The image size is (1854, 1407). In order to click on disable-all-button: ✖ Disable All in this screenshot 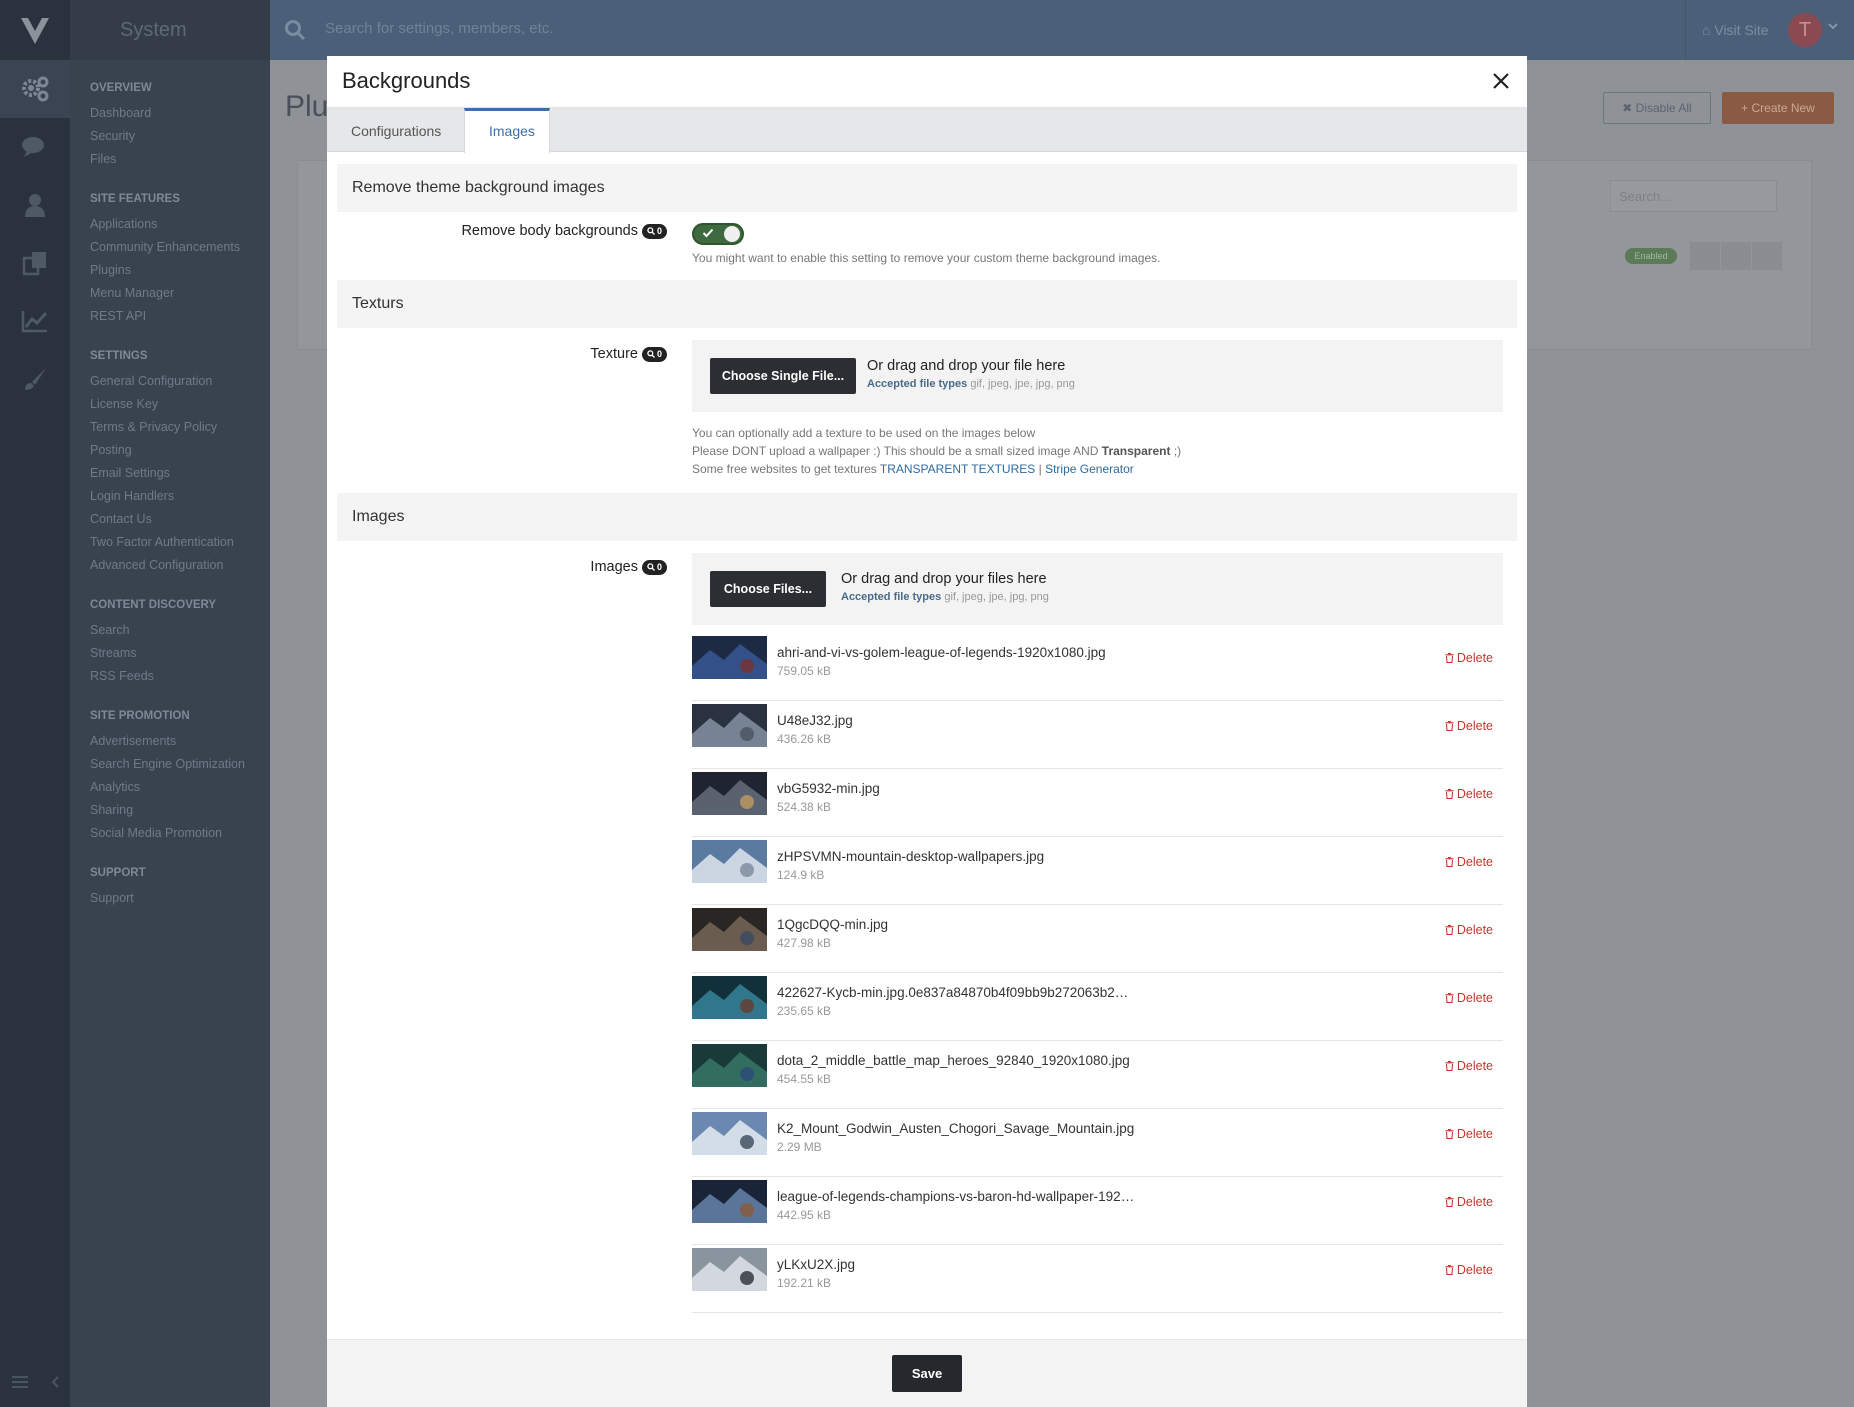, I will do `click(1657, 108)`.